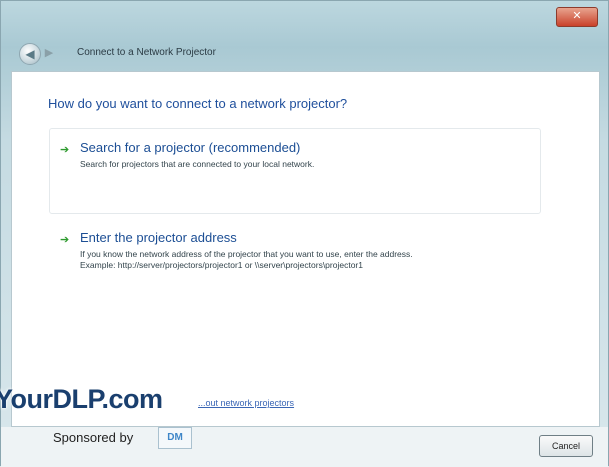 This screenshot has height=467, width=609. What do you see at coordinates (304, 20) in the screenshot?
I see `title-bar: ✕` at bounding box center [304, 20].